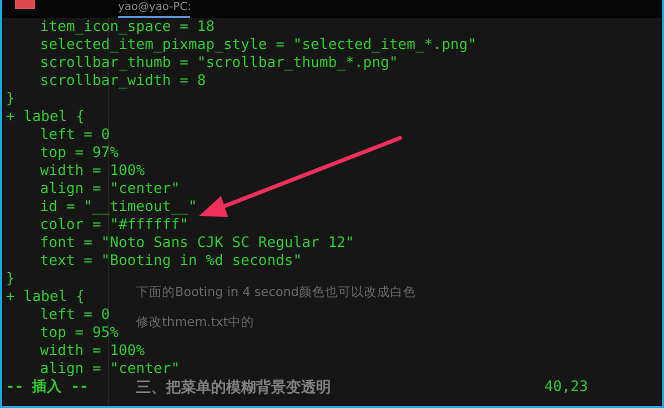 The width and height of the screenshot is (664, 408). What do you see at coordinates (233, 387) in the screenshot?
I see `section-heading: 三、把菜单的模糊背景变透明` at bounding box center [233, 387].